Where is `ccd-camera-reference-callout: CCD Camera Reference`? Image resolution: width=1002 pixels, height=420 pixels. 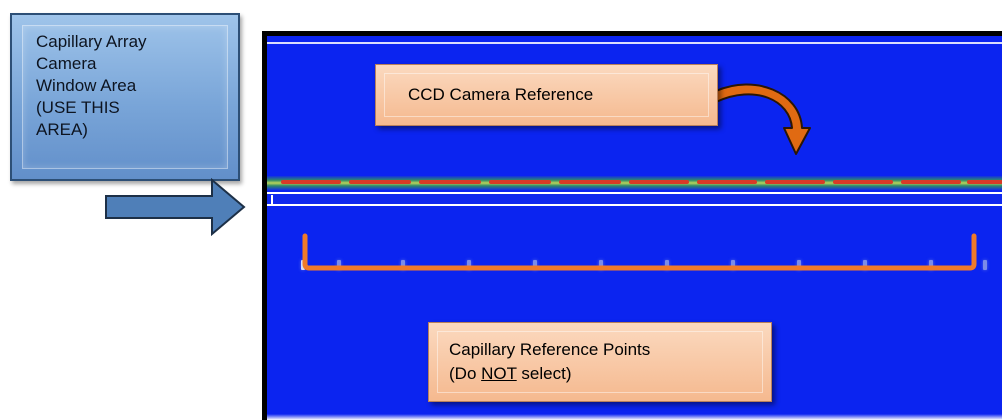 ccd-camera-reference-callout: CCD Camera Reference is located at coordinates (546, 95).